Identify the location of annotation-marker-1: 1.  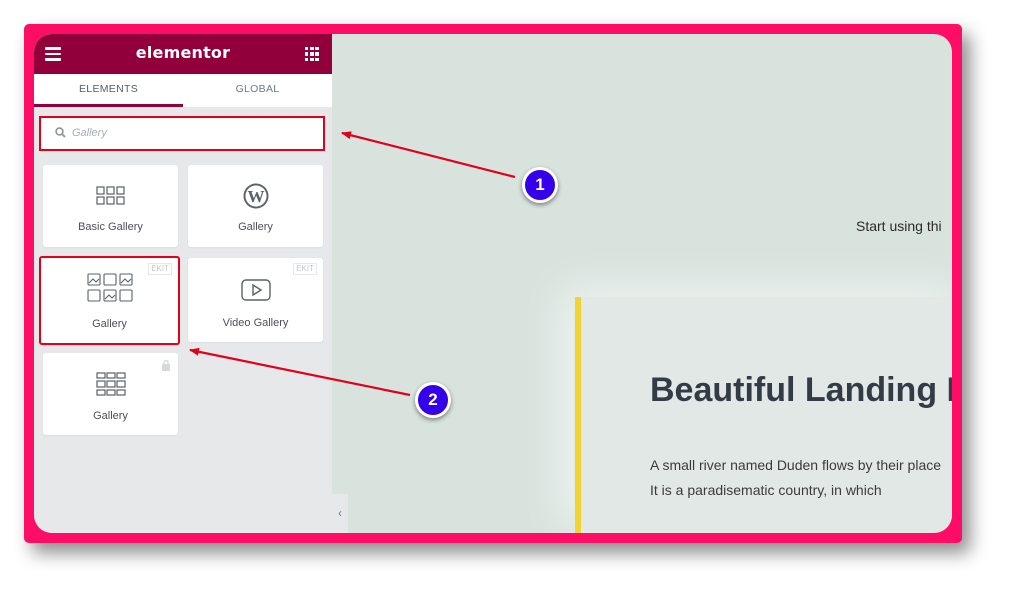
(540, 185).